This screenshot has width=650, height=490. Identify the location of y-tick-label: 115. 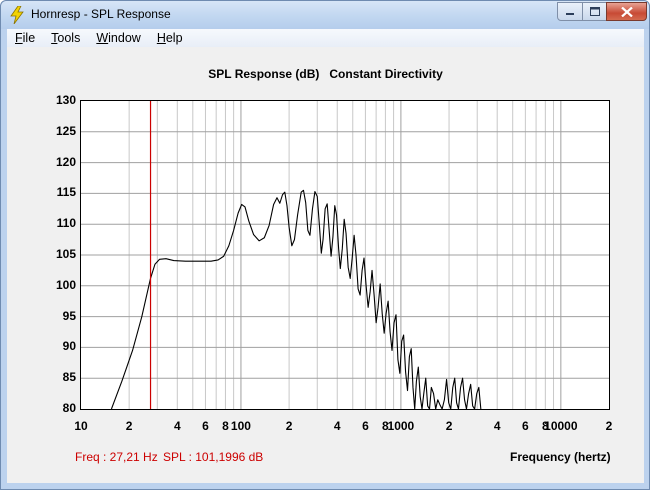
(66, 192).